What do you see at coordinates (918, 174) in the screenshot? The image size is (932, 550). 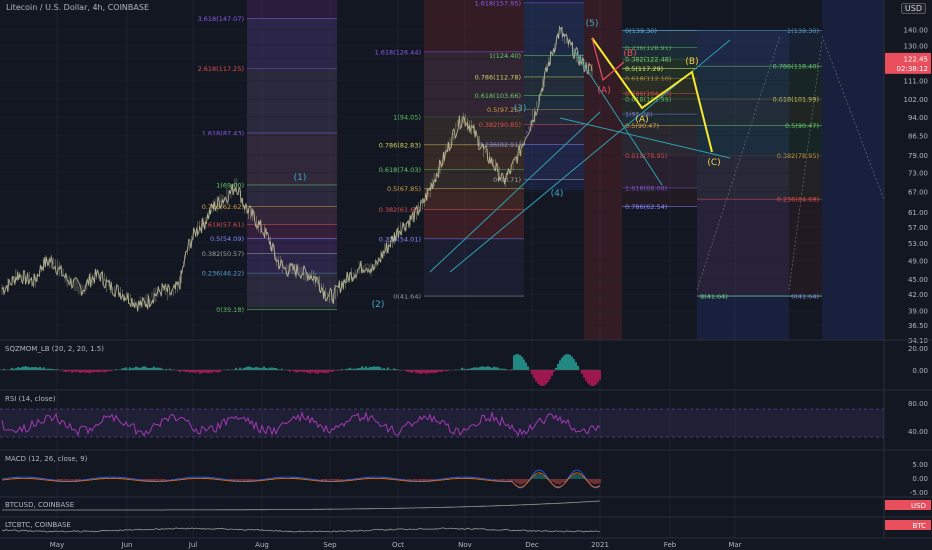 I see `y-tick-label: 73.00` at bounding box center [918, 174].